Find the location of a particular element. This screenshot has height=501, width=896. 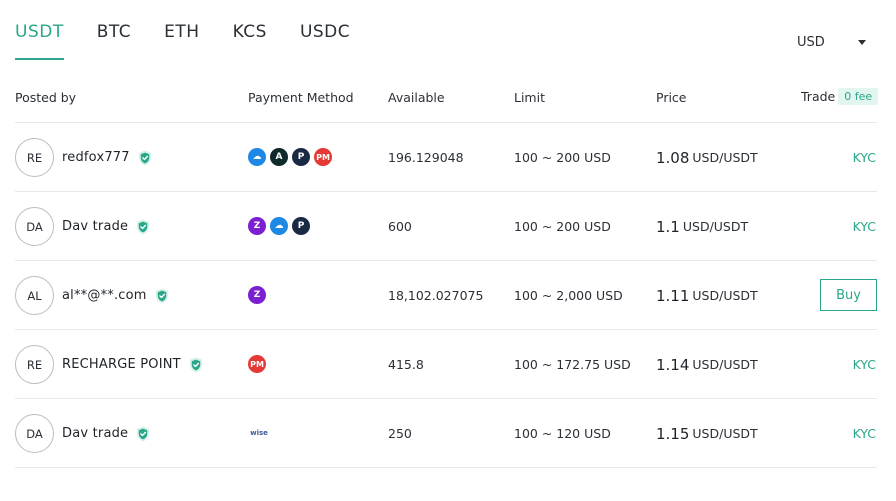

wise-icon: wise is located at coordinates (259, 433).